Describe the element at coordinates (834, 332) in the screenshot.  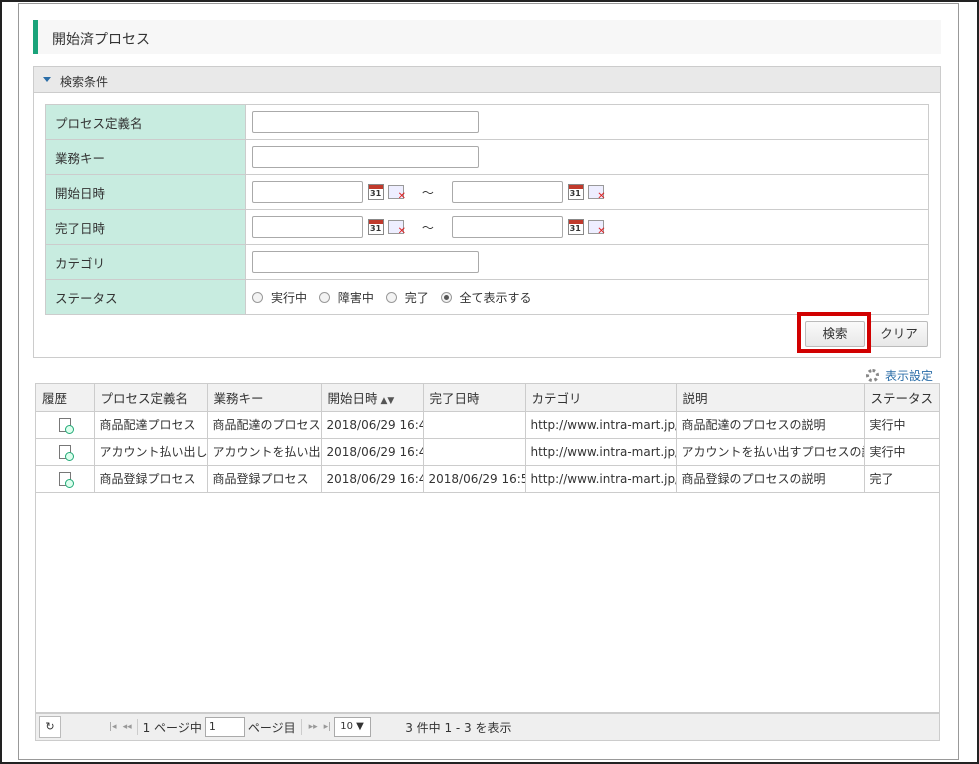
I see `search-button-highlight` at that location.